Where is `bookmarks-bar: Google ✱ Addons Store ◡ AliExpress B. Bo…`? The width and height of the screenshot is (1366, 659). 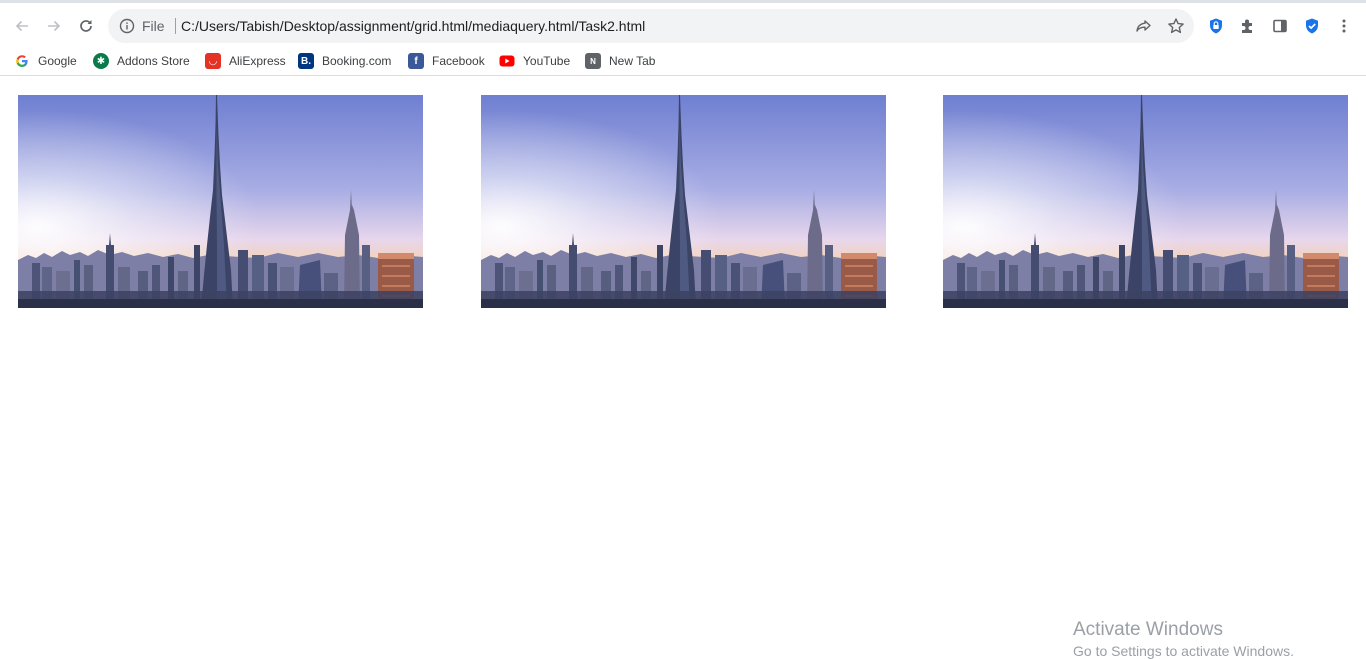
bookmarks-bar: Google ✱ Addons Store ◡ AliExpress B. Bo… is located at coordinates (683, 61).